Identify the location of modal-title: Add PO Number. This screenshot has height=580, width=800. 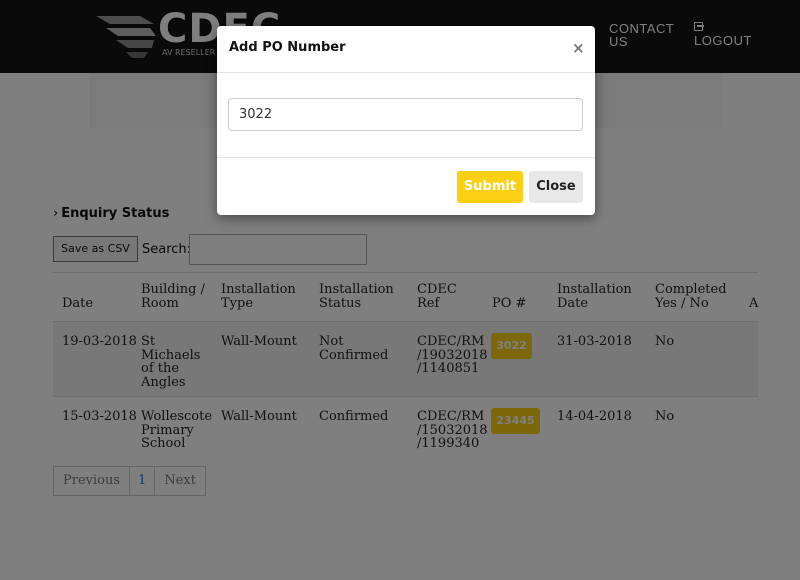
(287, 47).